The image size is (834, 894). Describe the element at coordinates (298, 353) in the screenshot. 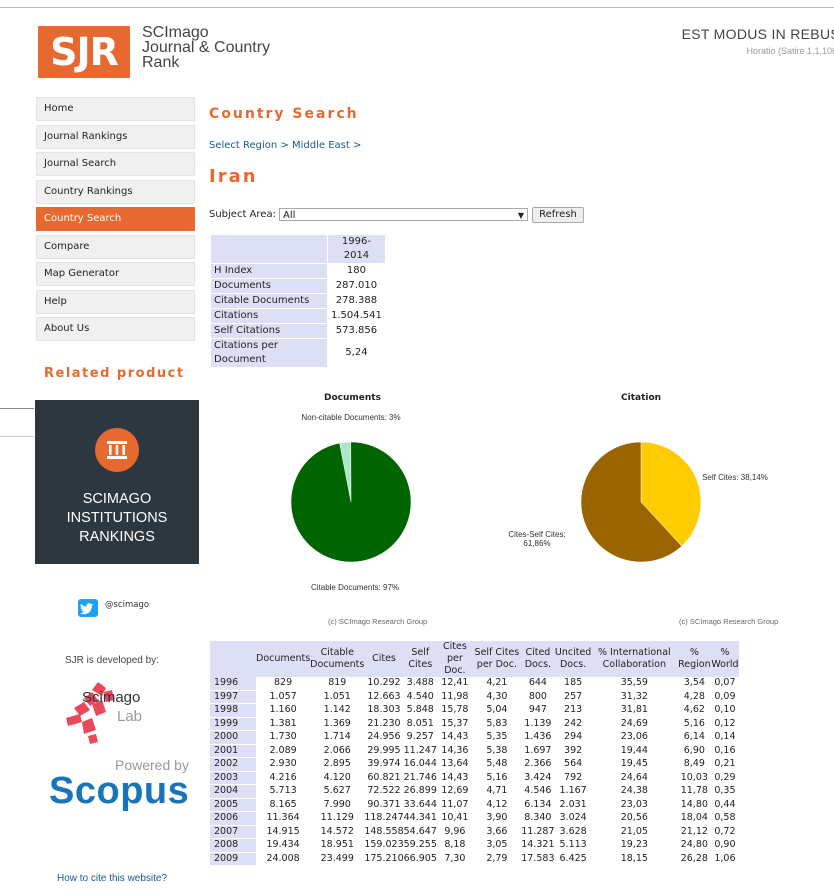

I see `stats-row: Citations per Document 5,24` at that location.